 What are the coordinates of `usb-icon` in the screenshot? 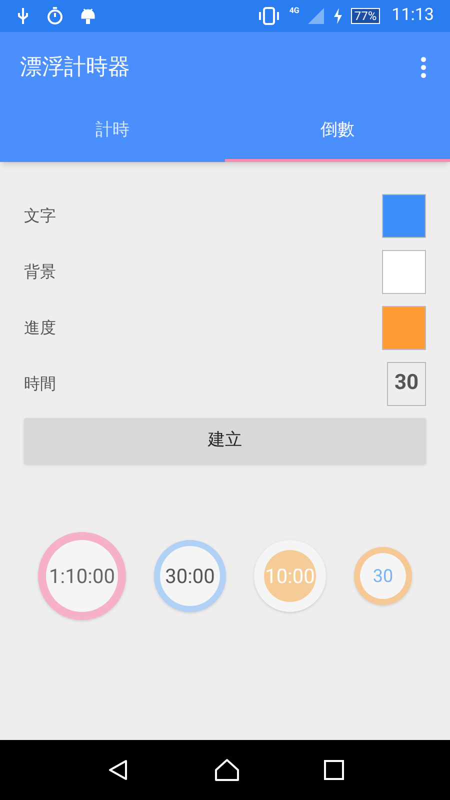 It's located at (23, 16).